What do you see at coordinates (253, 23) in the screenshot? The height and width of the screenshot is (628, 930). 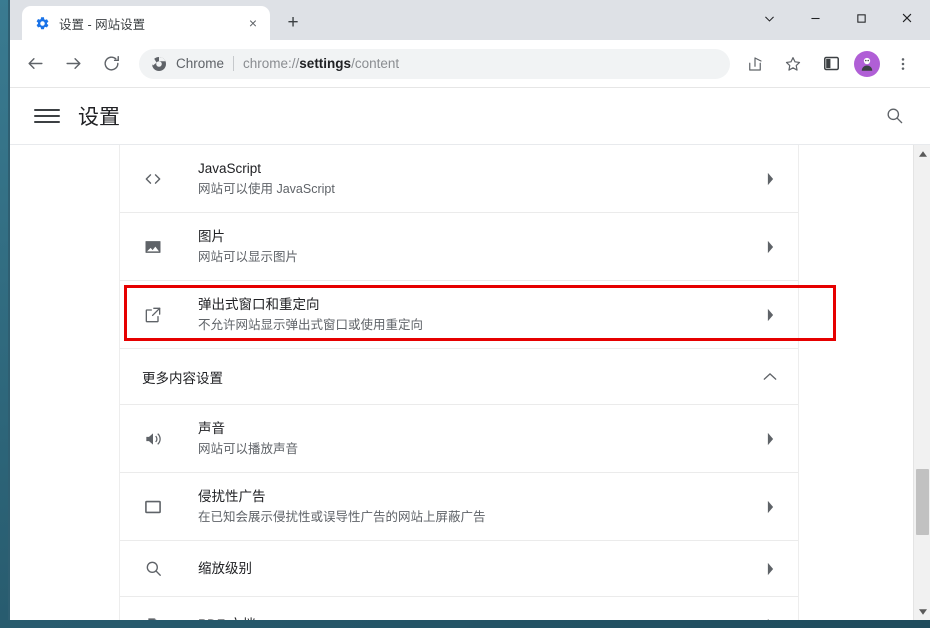 I see `close-icon: ×` at bounding box center [253, 23].